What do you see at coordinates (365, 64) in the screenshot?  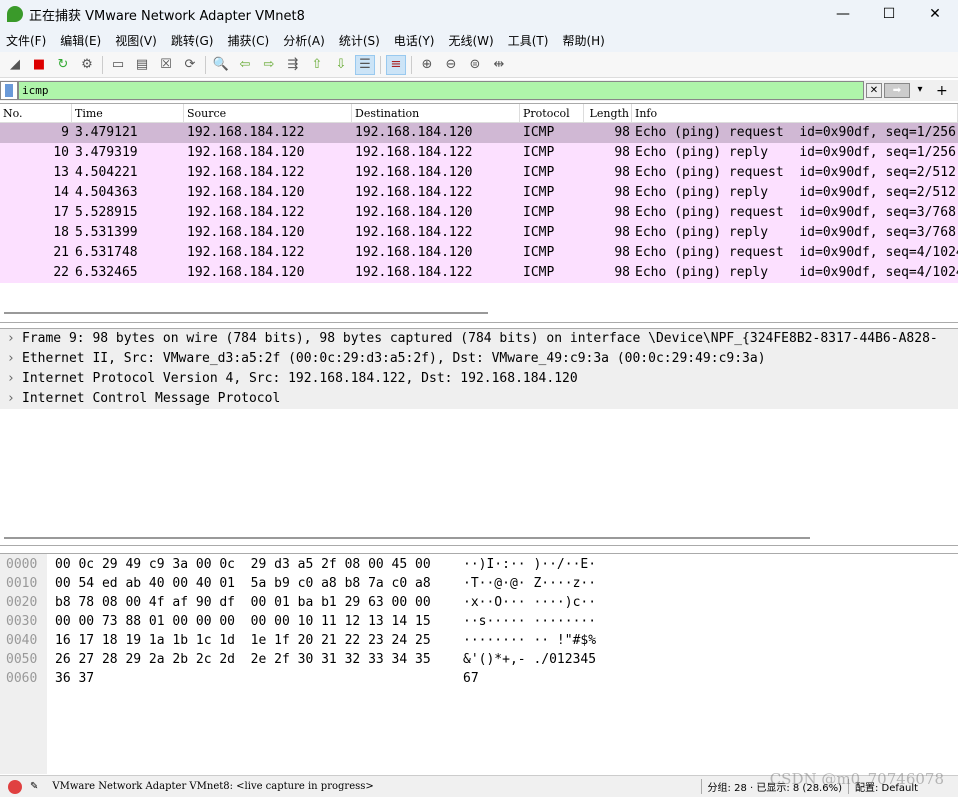 I see `autoscroll-icon: ☰` at bounding box center [365, 64].